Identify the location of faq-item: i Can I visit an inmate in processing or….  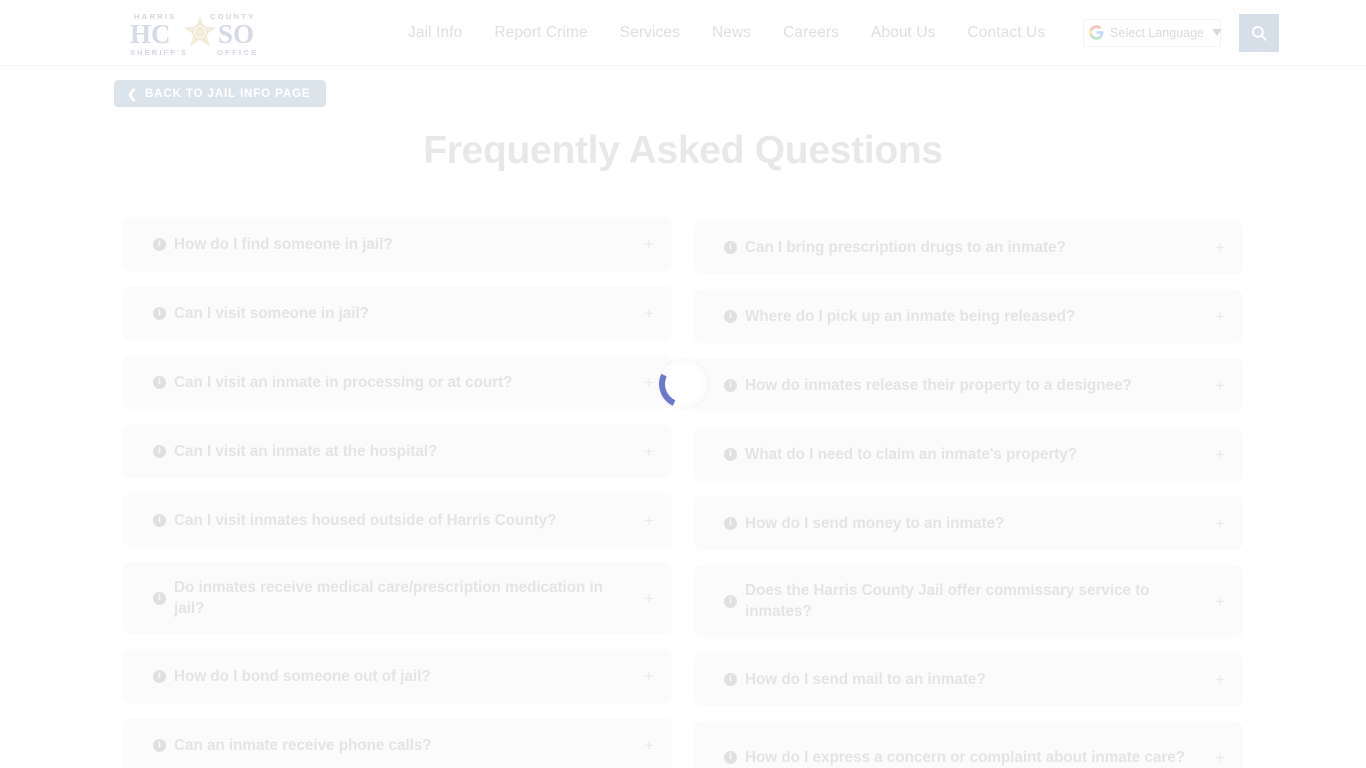
(397, 382).